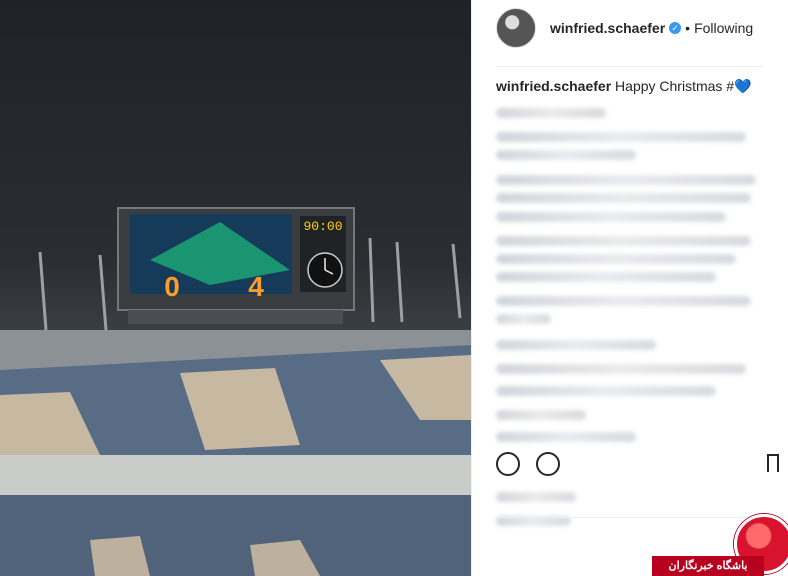  What do you see at coordinates (256, 286) in the screenshot?
I see `away-score: 4` at bounding box center [256, 286].